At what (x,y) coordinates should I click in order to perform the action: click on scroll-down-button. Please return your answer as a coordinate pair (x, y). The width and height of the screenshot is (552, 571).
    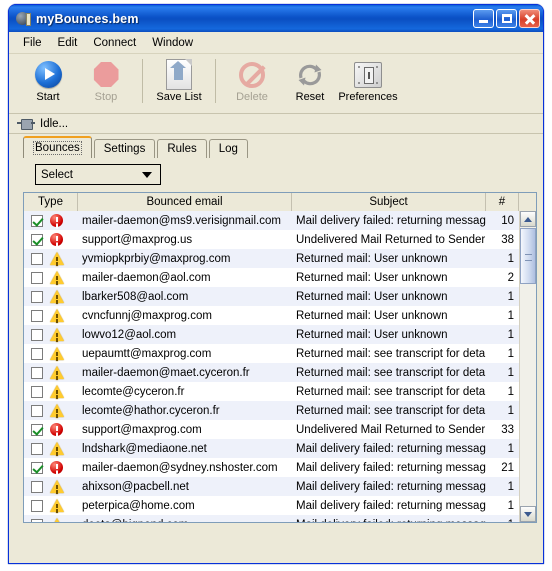
    Looking at the image, I should click on (528, 514).